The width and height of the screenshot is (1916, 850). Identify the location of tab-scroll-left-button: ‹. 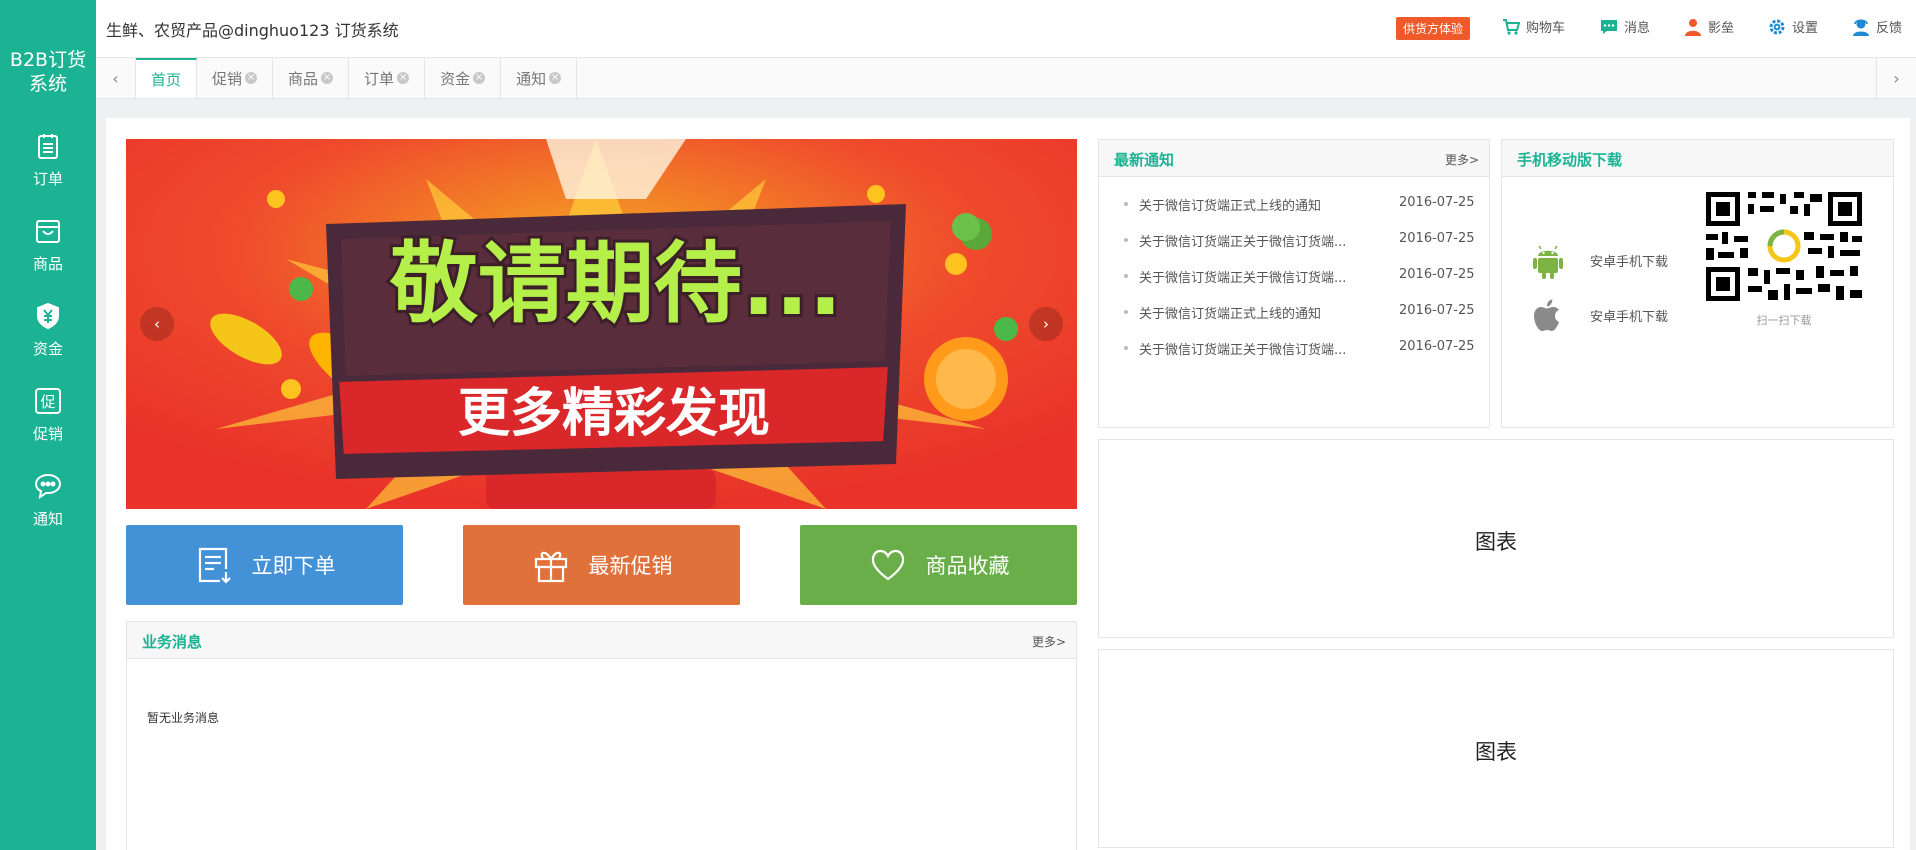
(116, 78).